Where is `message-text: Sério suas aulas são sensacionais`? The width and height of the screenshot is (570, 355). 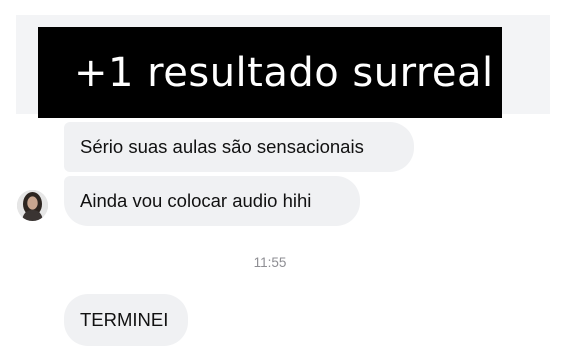 message-text: Sério suas aulas são sensacionais is located at coordinates (222, 146).